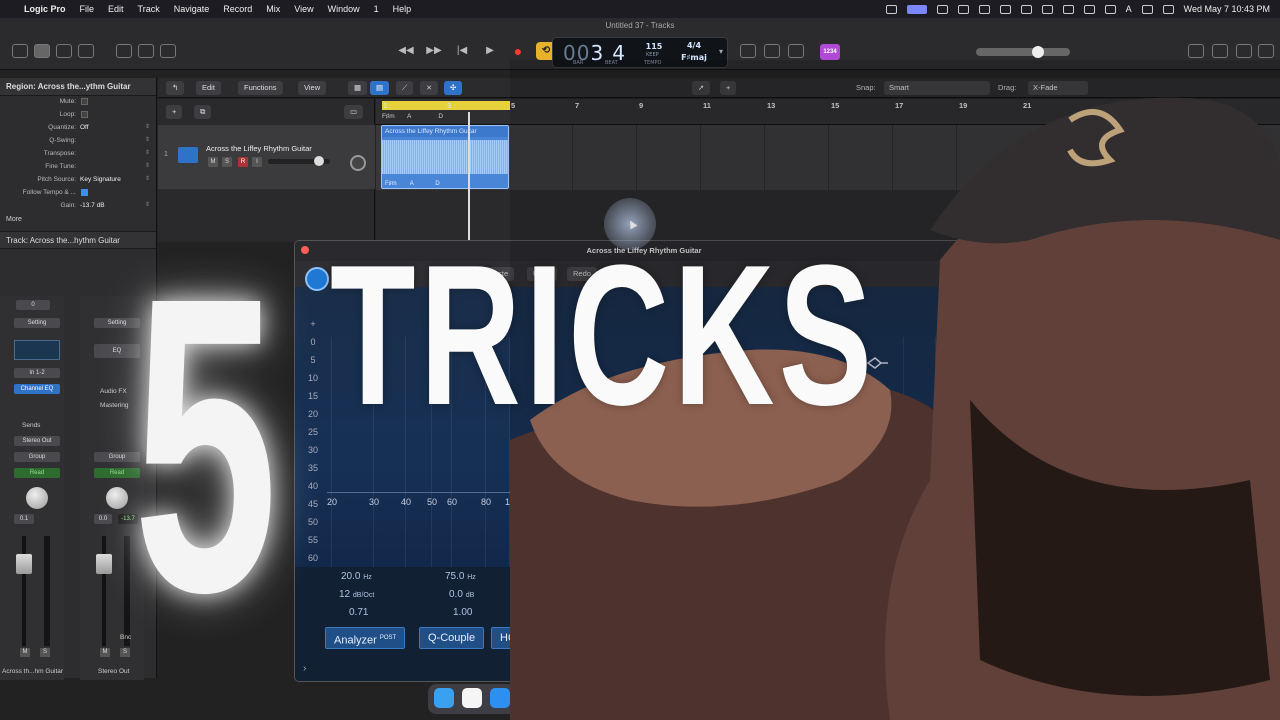 This screenshot has height=720, width=1280. Describe the element at coordinates (237, 9) in the screenshot. I see `menu-record: Record` at that location.